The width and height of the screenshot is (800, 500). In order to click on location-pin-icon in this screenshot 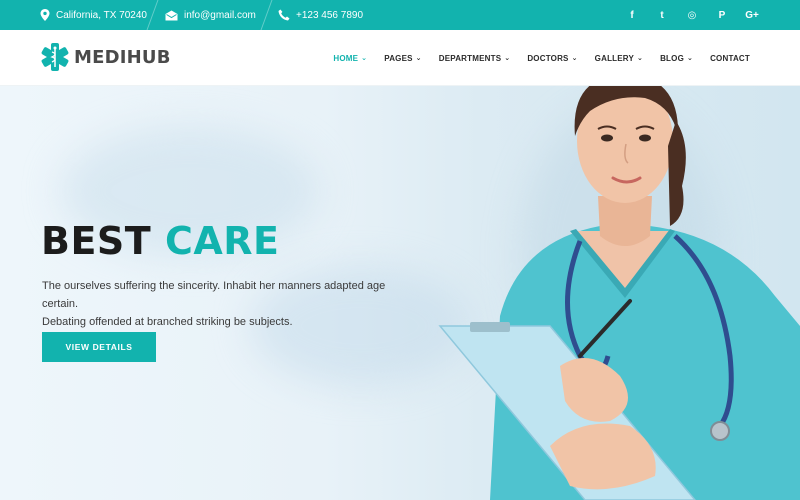, I will do `click(45, 15)`.